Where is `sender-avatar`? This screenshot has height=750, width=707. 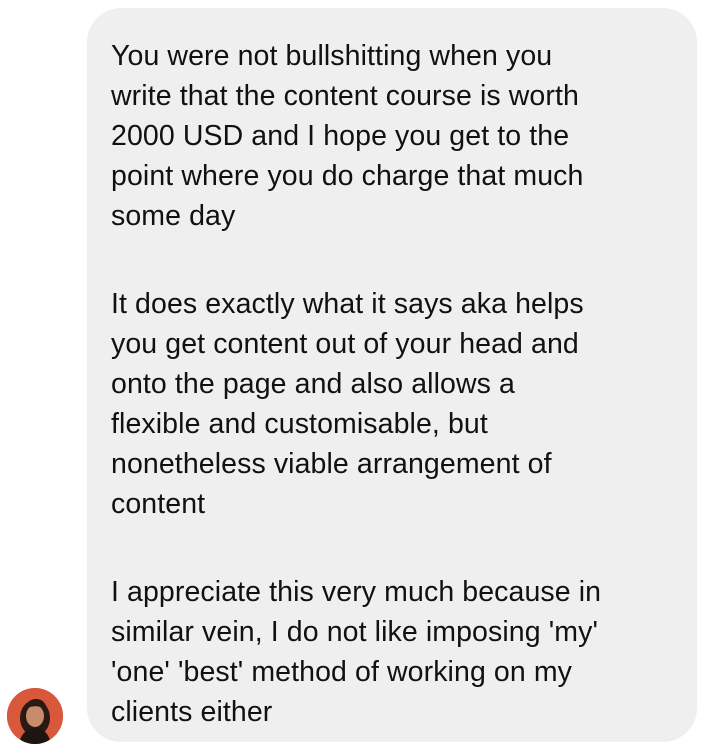 sender-avatar is located at coordinates (35, 716).